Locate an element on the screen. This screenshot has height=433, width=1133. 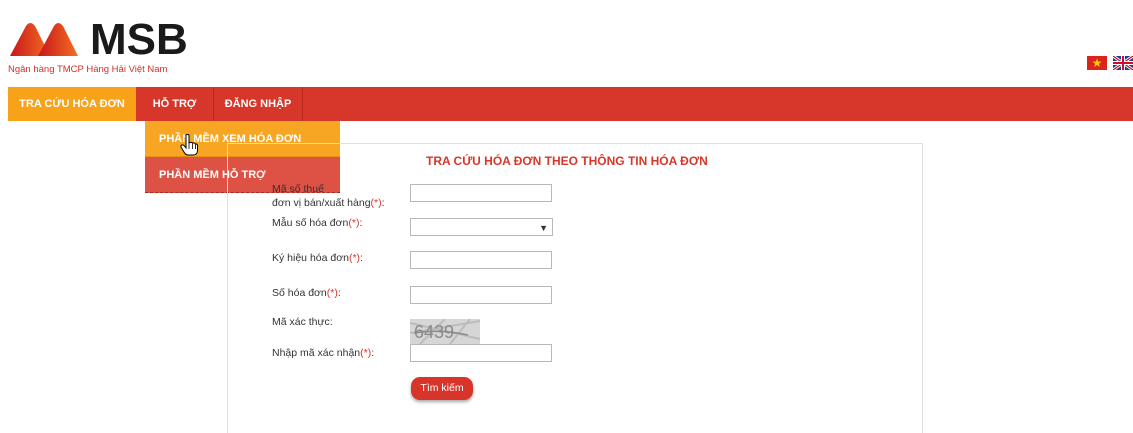
nav-item-tra-cuu: TRA CỨU HÓA ĐƠN is located at coordinates (72, 104).